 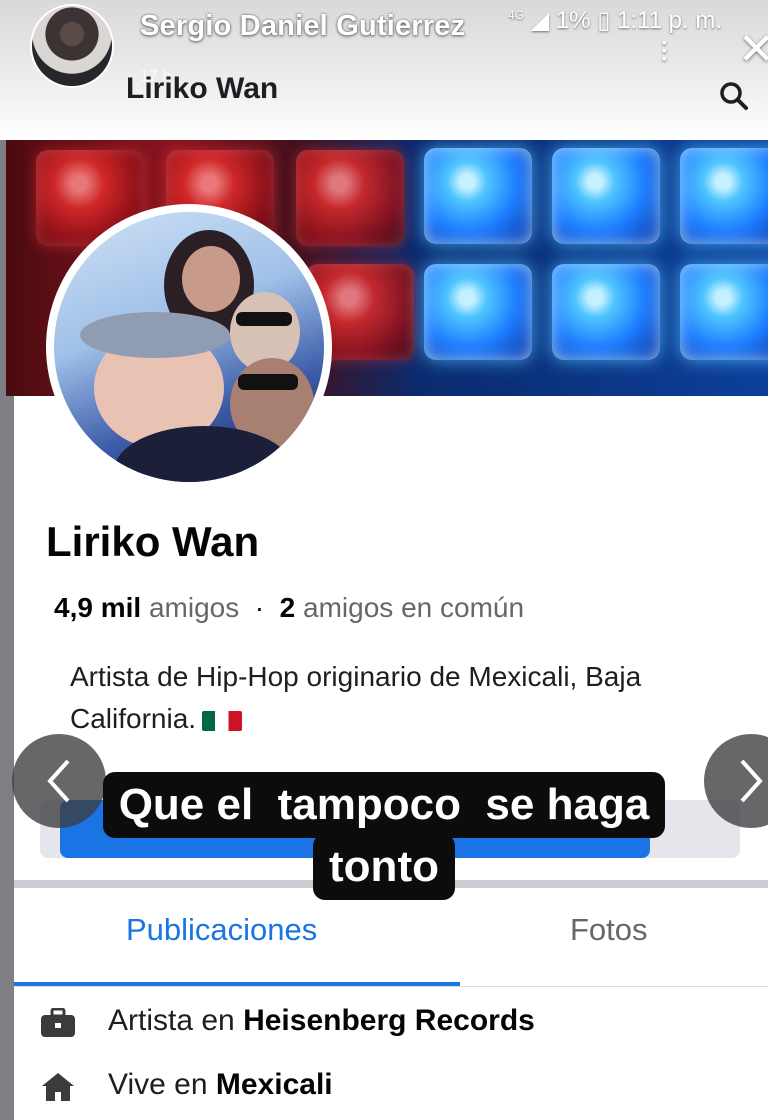 What do you see at coordinates (98, 607) in the screenshot?
I see `friends-count: 4,9 mil` at bounding box center [98, 607].